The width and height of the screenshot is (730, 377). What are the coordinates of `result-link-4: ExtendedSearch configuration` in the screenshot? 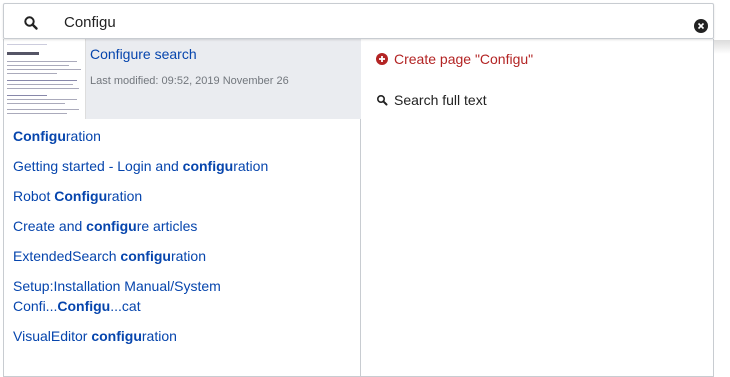 It's located at (183, 256).